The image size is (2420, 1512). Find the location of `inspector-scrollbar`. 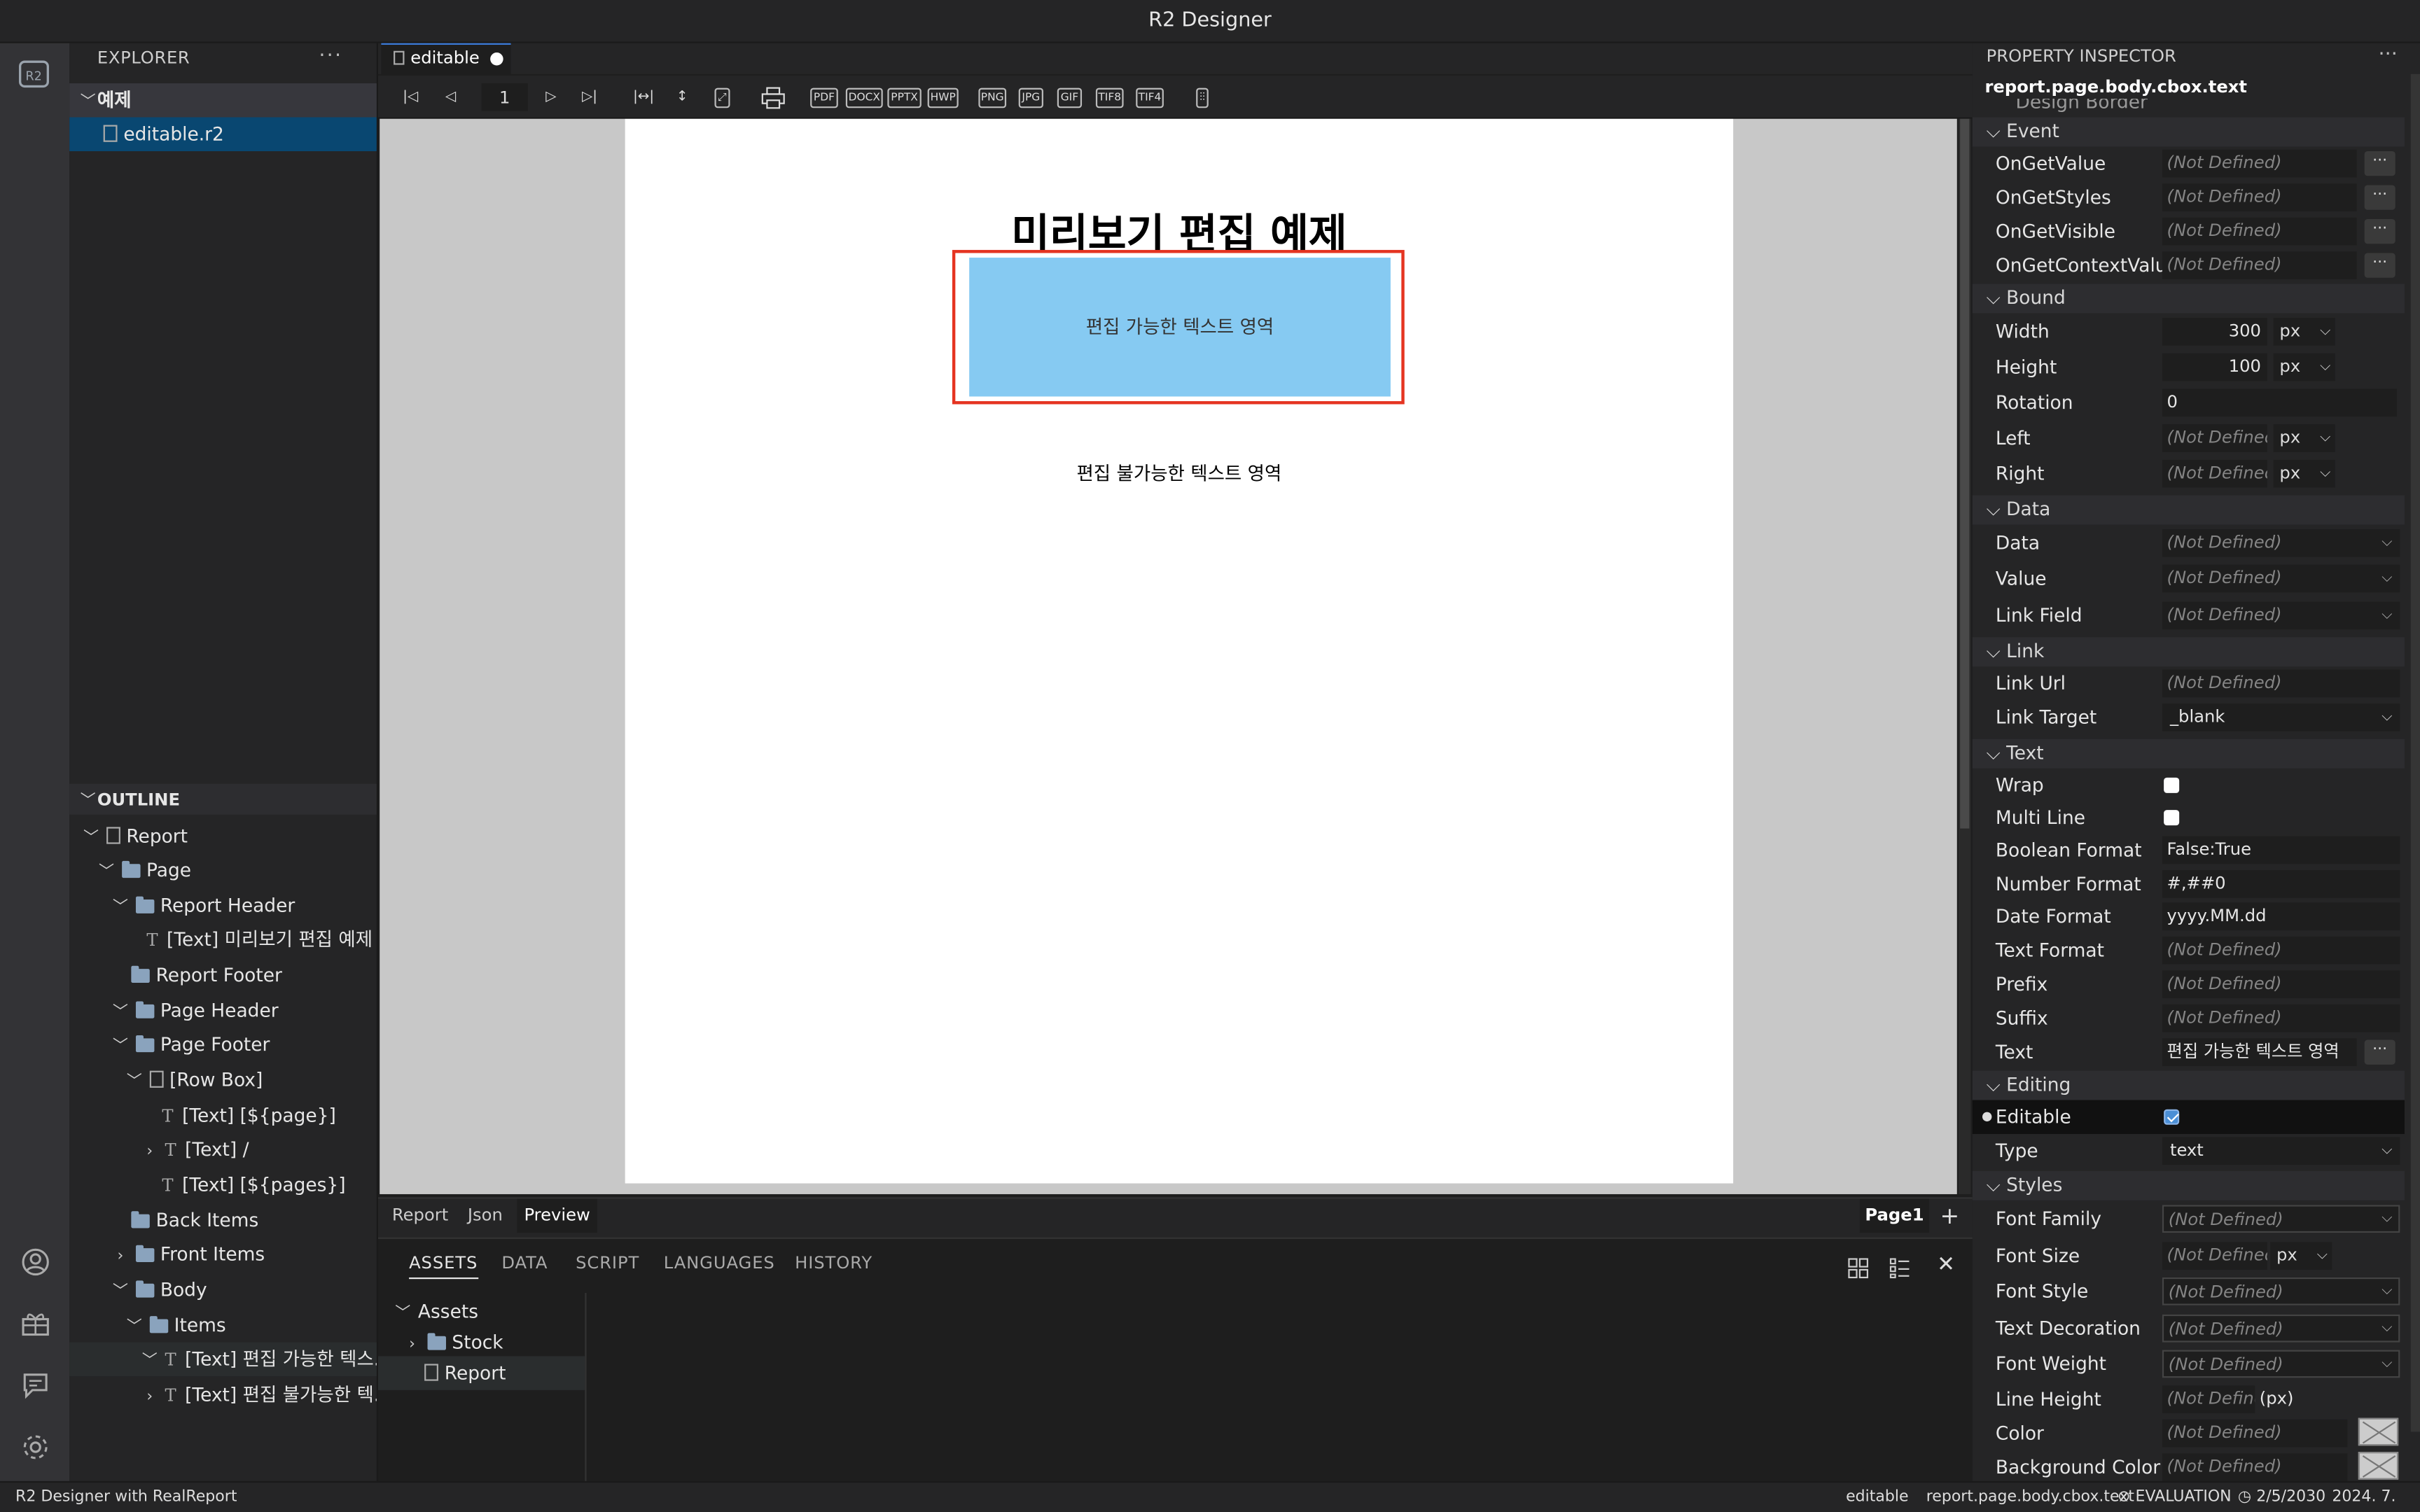

inspector-scrollbar is located at coordinates (2415, 753).